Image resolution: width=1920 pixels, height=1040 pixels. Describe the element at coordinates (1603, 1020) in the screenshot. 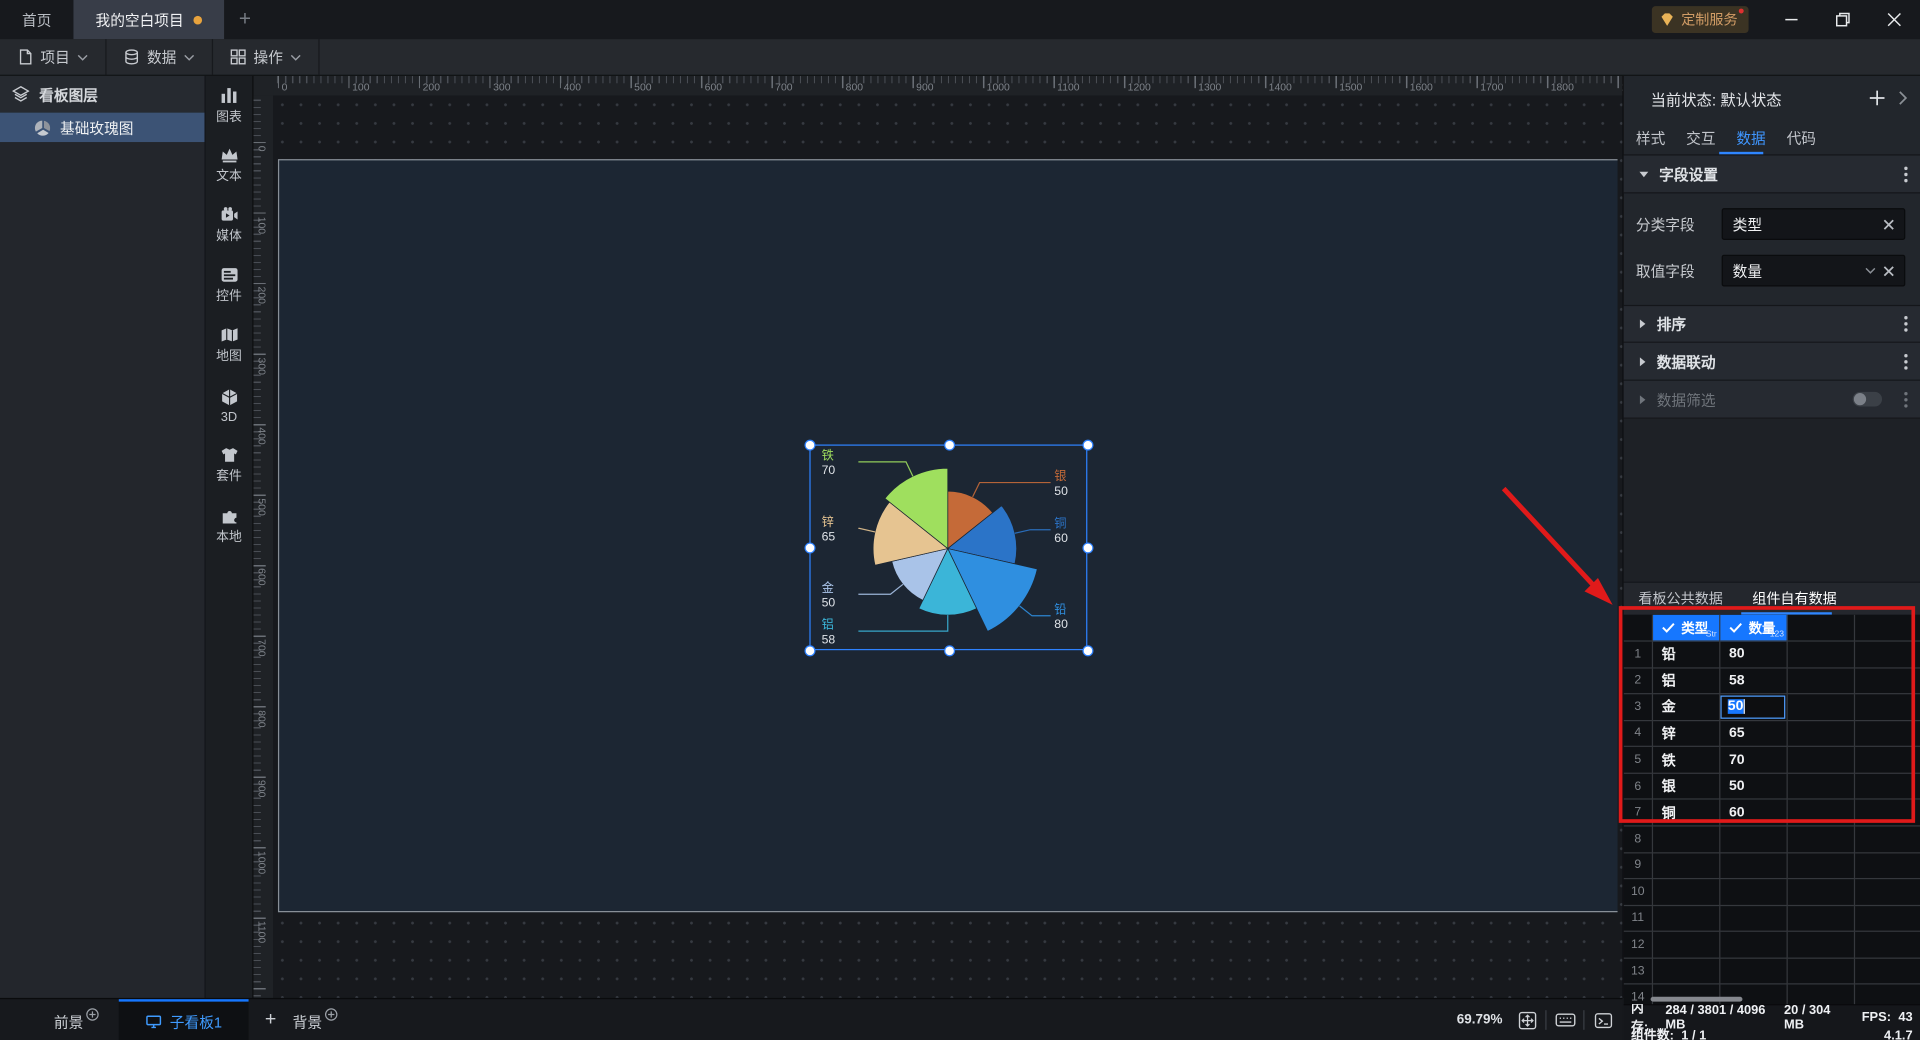

I see `console-button` at that location.